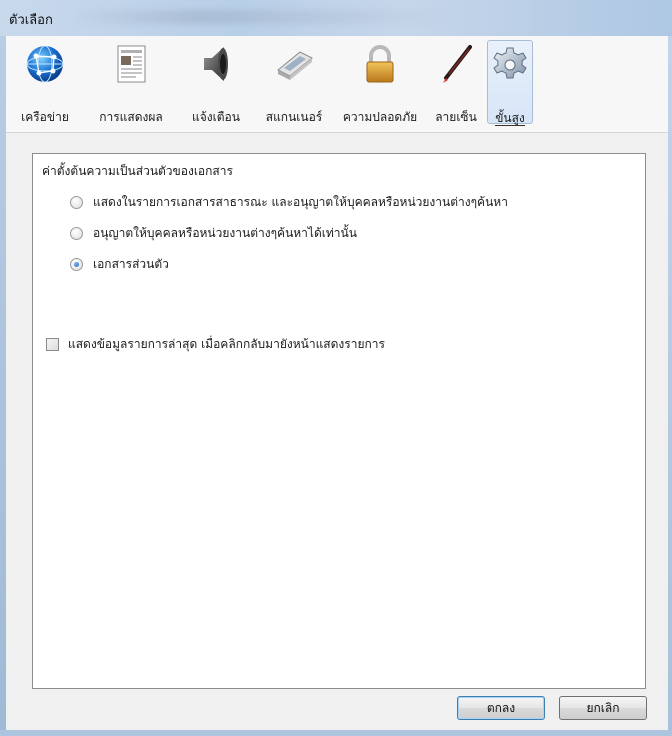 The width and height of the screenshot is (672, 736). I want to click on network-globe-icon, so click(45, 64).